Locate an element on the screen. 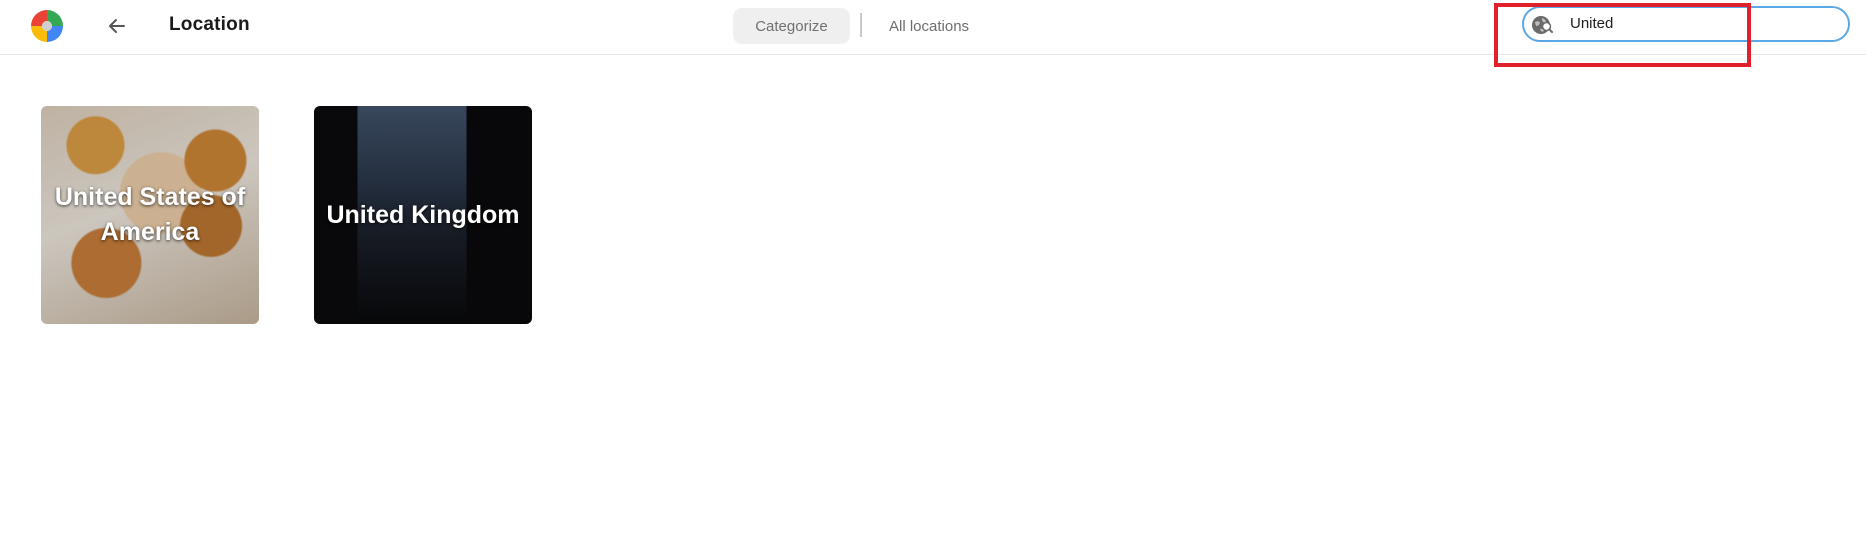 The image size is (1866, 559). location-card-usa: United States of America is located at coordinates (150, 215).